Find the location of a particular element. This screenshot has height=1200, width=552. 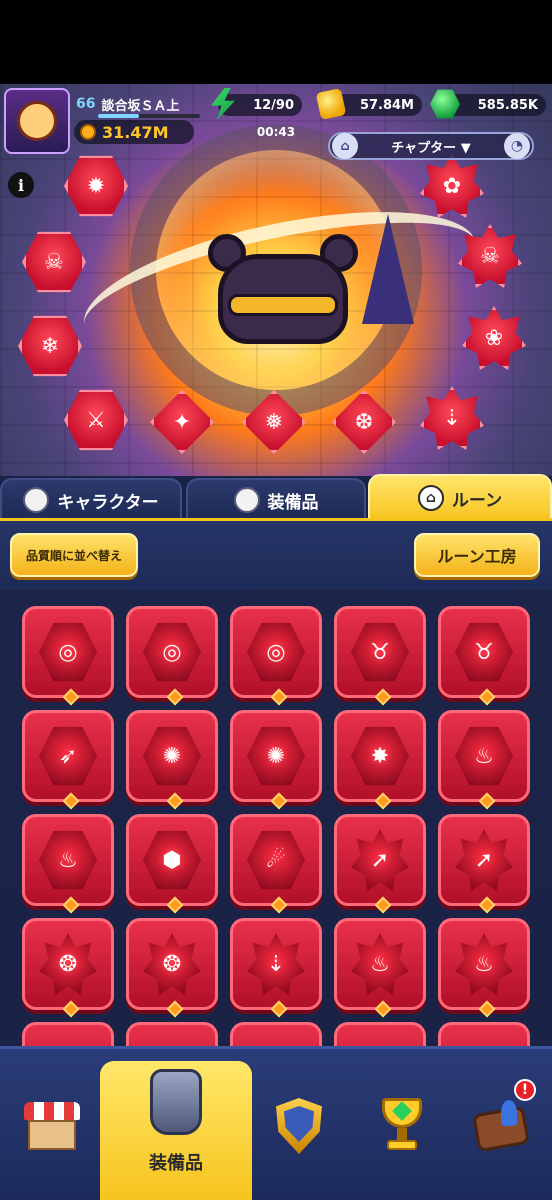

inventory-tabs: キャラクター 装備品 ⌂ ルーン is located at coordinates (276, 497).